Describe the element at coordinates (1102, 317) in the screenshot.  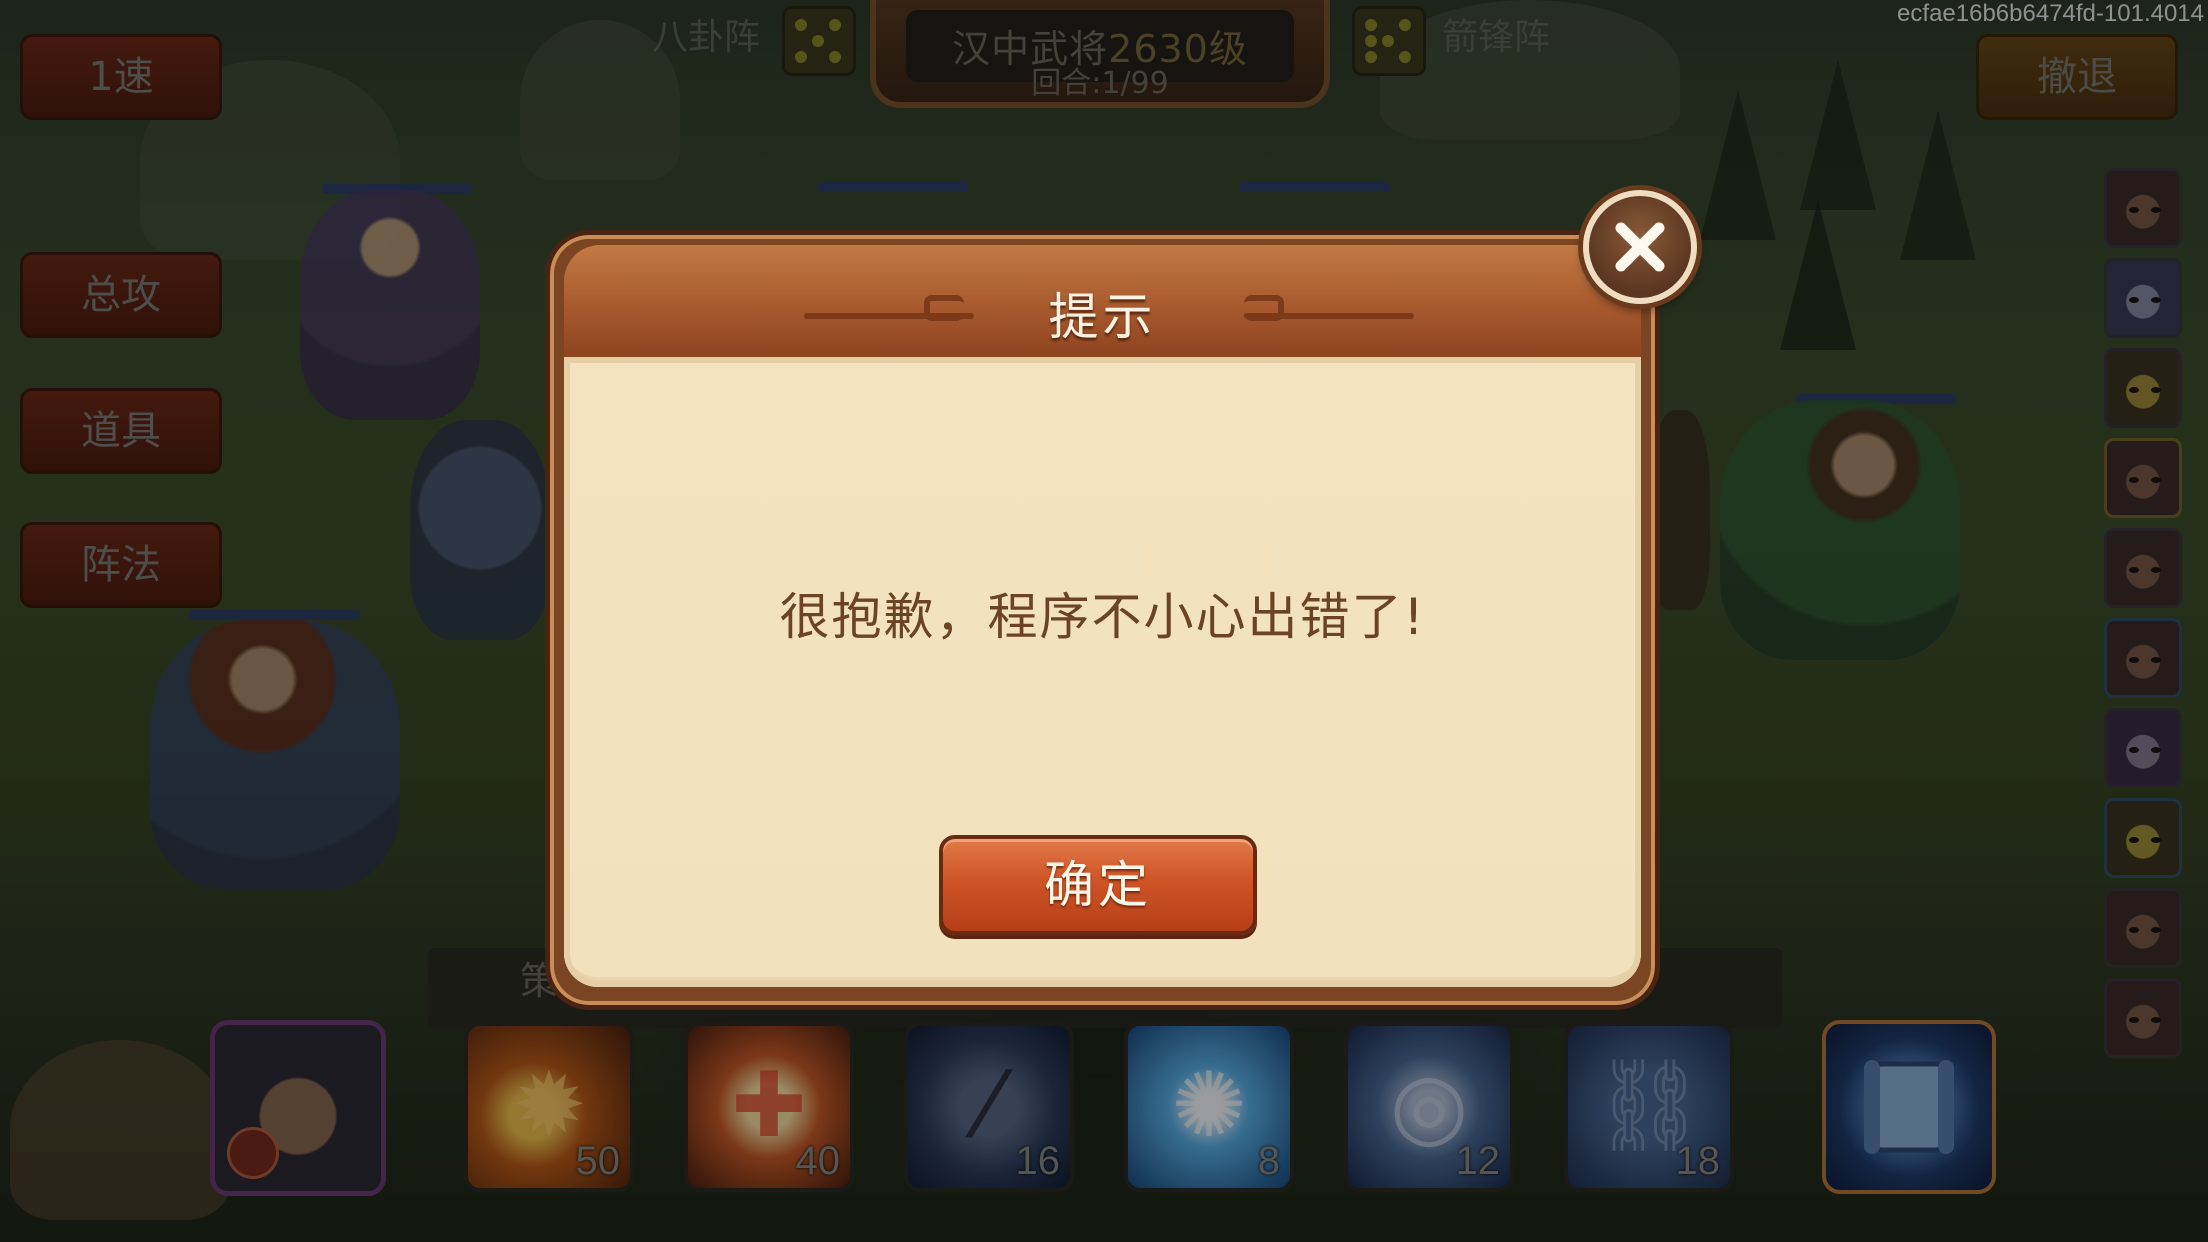
I see `dialog-title: 提示` at that location.